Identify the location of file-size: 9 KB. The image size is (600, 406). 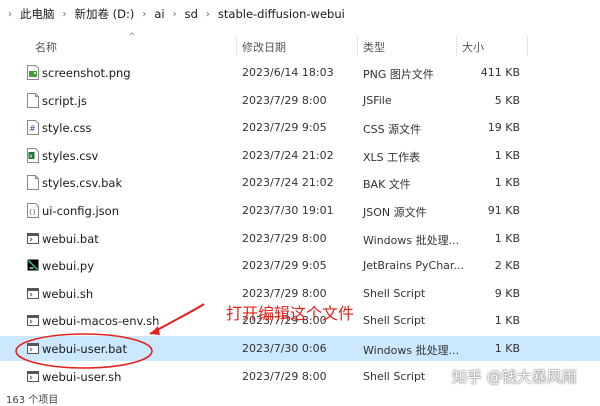
(507, 293).